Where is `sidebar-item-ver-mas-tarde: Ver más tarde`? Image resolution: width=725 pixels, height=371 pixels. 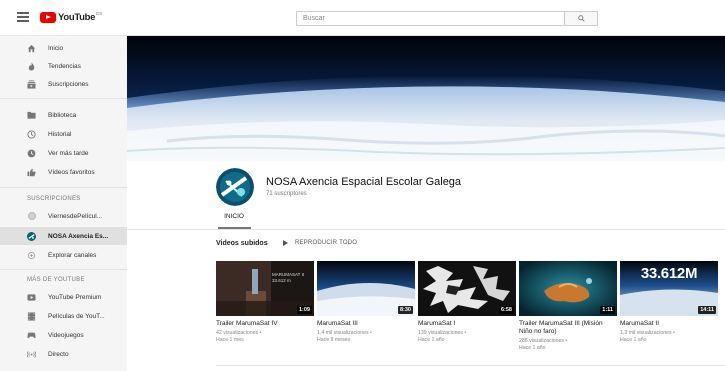
sidebar-item-ver-mas-tarde: Ver más tarde is located at coordinates (63, 153).